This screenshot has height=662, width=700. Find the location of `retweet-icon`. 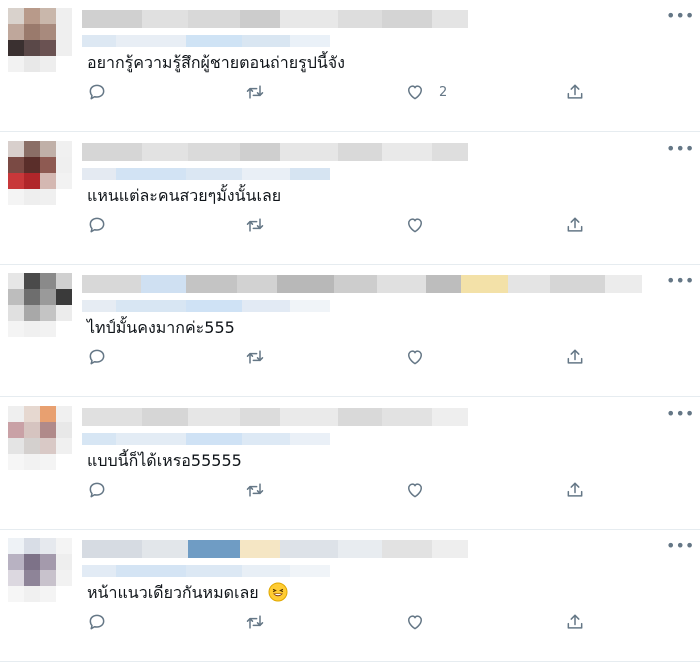

retweet-icon is located at coordinates (255, 92).